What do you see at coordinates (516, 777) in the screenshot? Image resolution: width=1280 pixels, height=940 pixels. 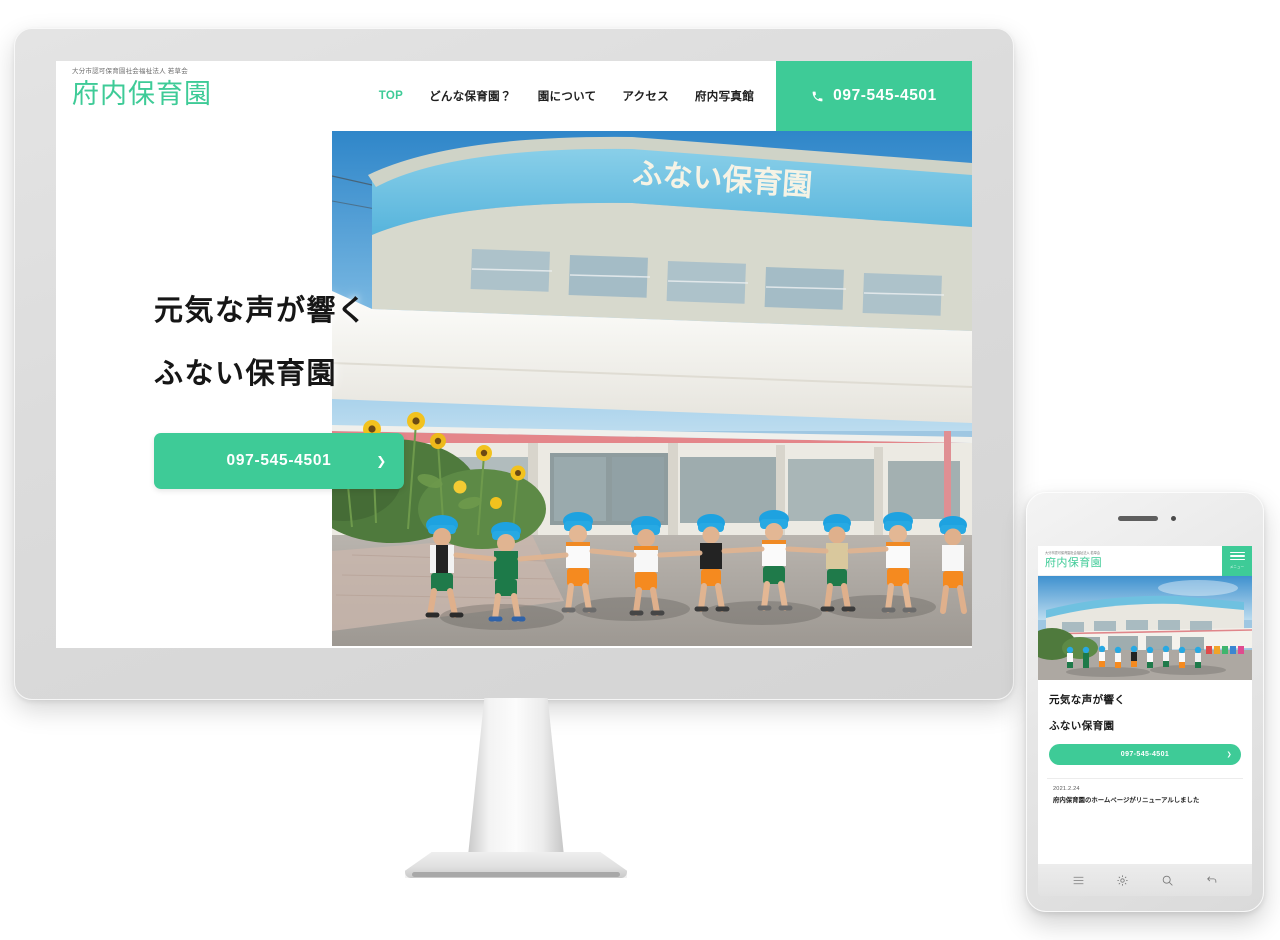 I see `monitor-stand-neck` at bounding box center [516, 777].